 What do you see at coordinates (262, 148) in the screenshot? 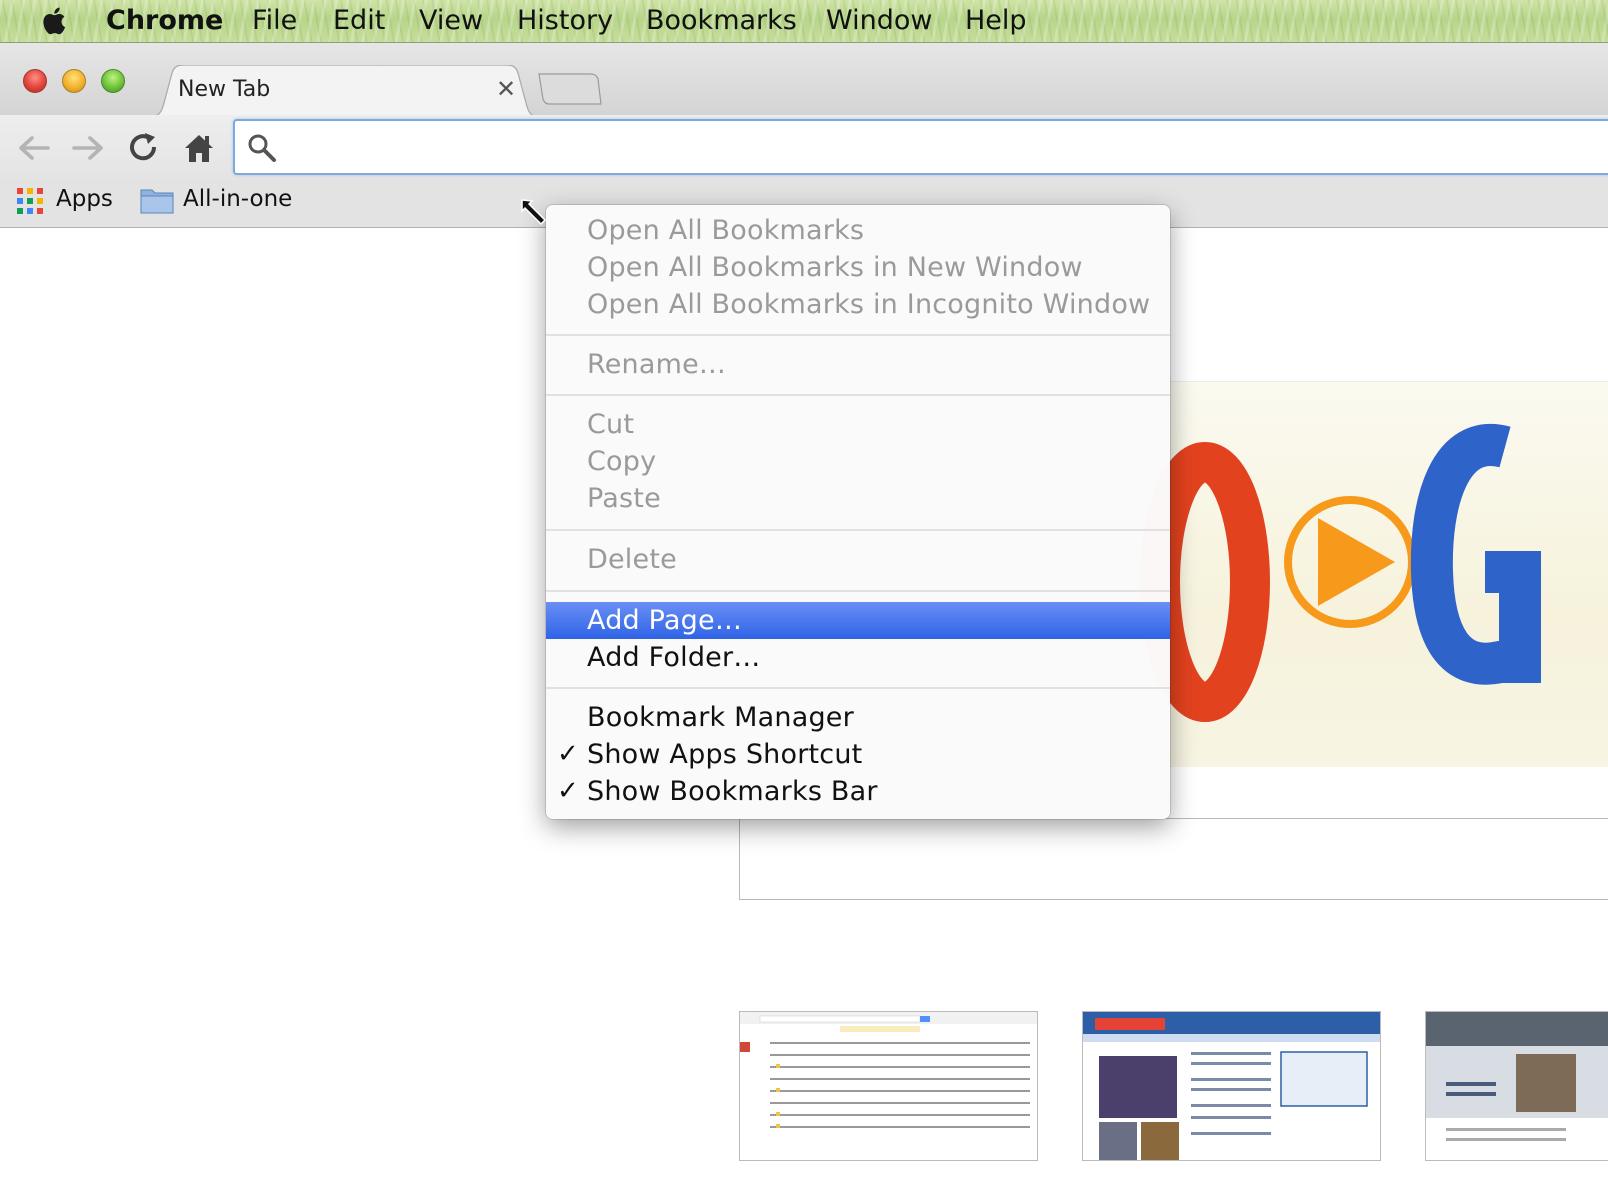
I see `search-icon` at bounding box center [262, 148].